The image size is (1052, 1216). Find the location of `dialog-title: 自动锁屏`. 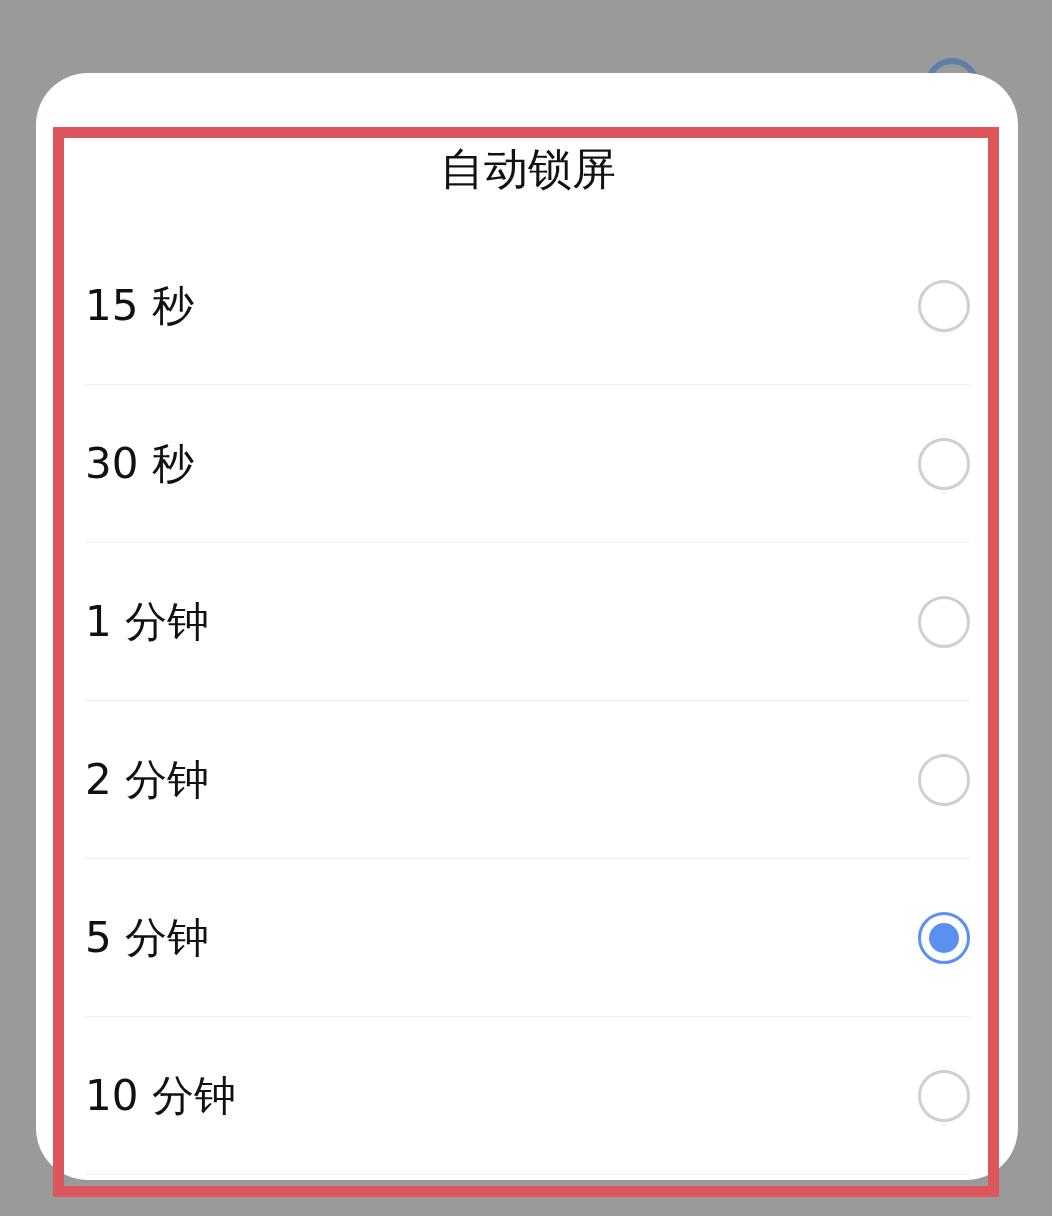

dialog-title: 自动锁屏 is located at coordinates (527, 169).